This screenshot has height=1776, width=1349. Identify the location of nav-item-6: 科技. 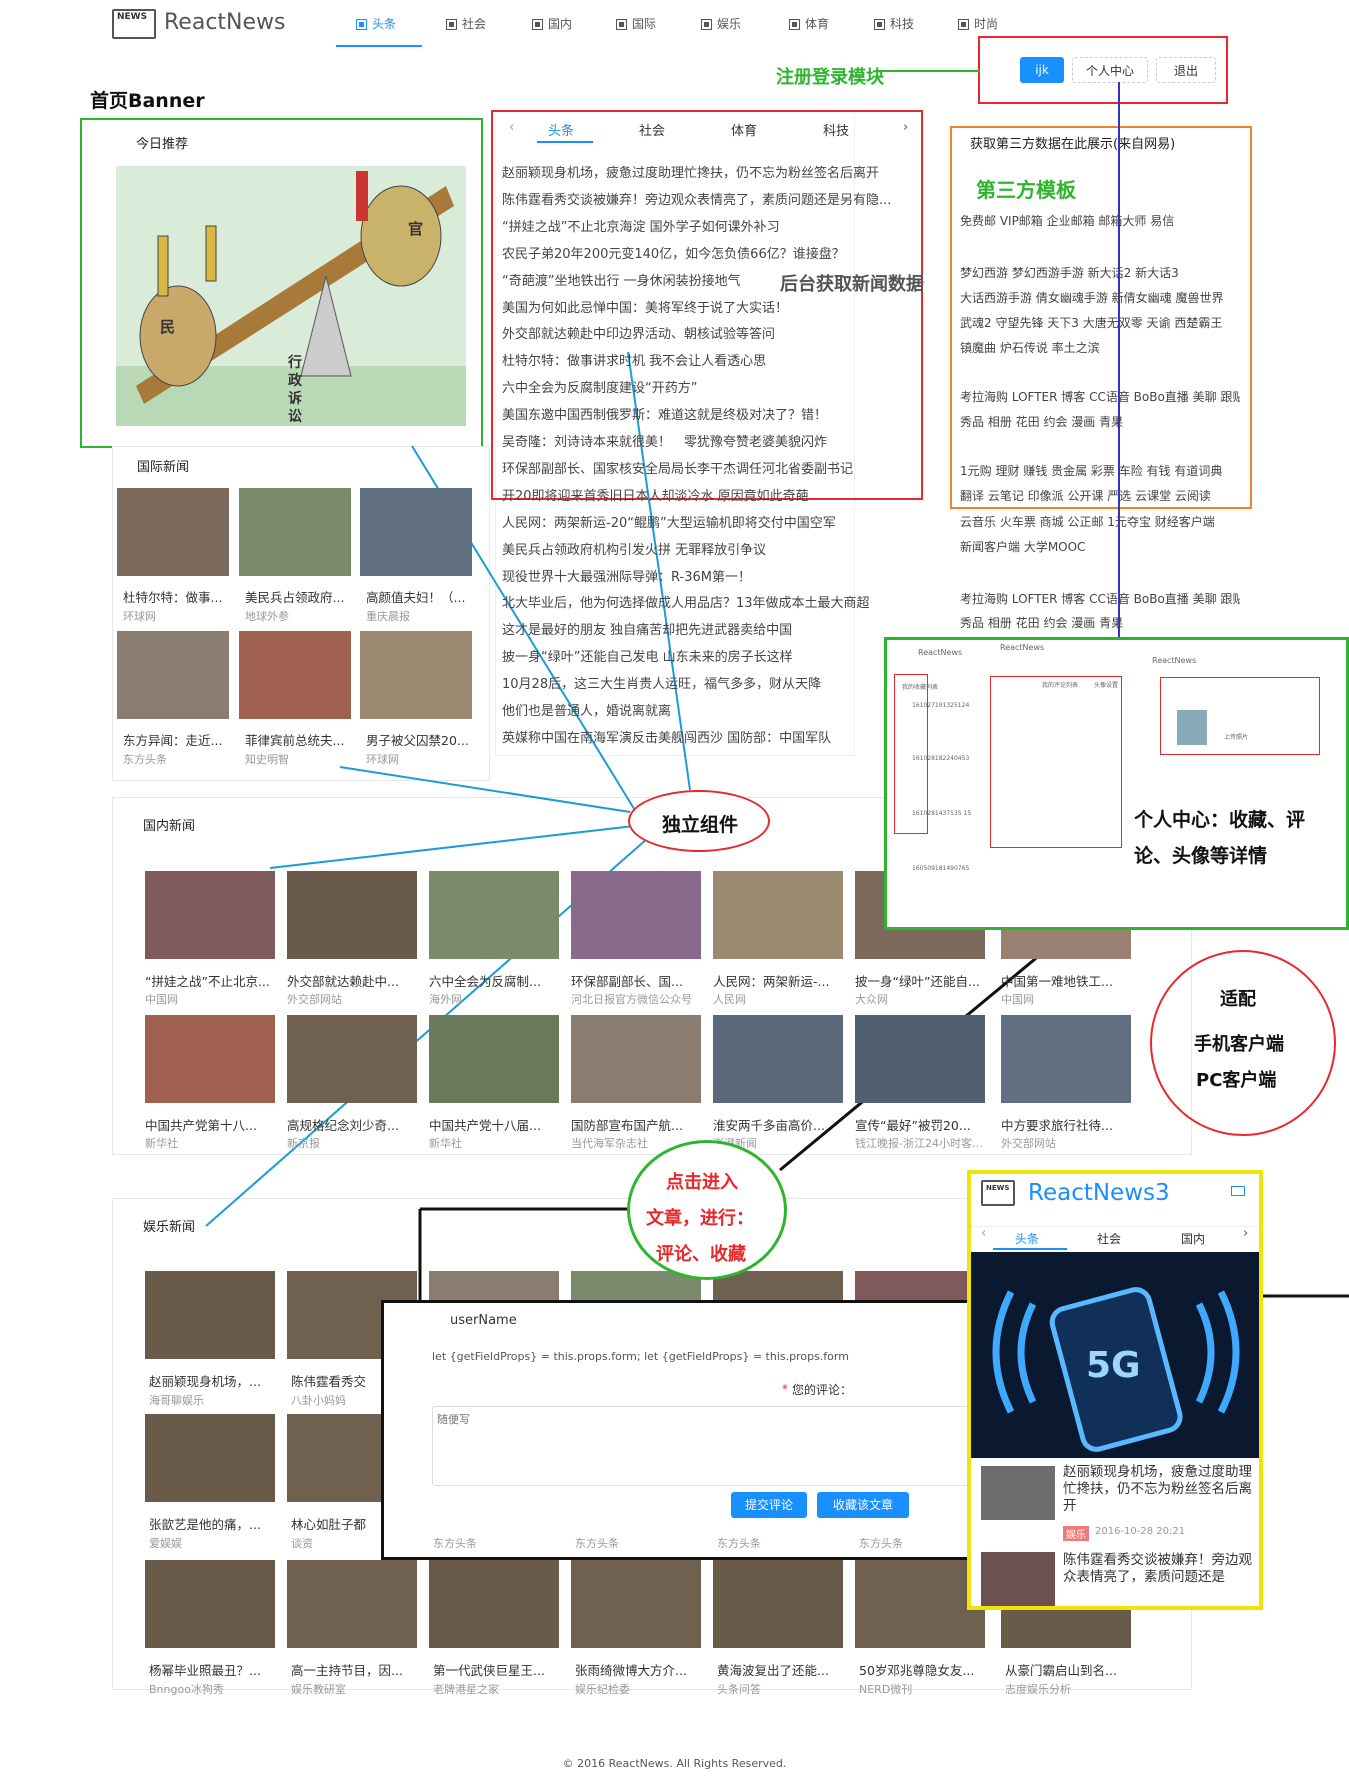
(894, 23).